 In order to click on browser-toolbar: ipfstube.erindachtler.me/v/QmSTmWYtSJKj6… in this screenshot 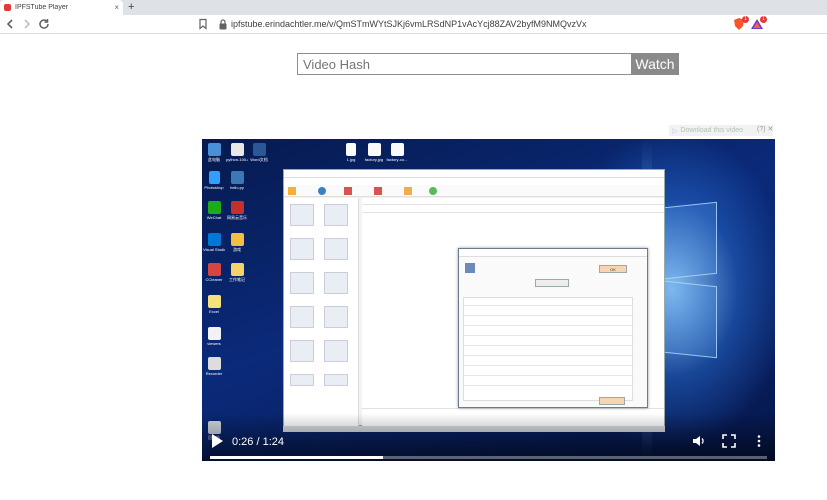, I will do `click(413, 24)`.